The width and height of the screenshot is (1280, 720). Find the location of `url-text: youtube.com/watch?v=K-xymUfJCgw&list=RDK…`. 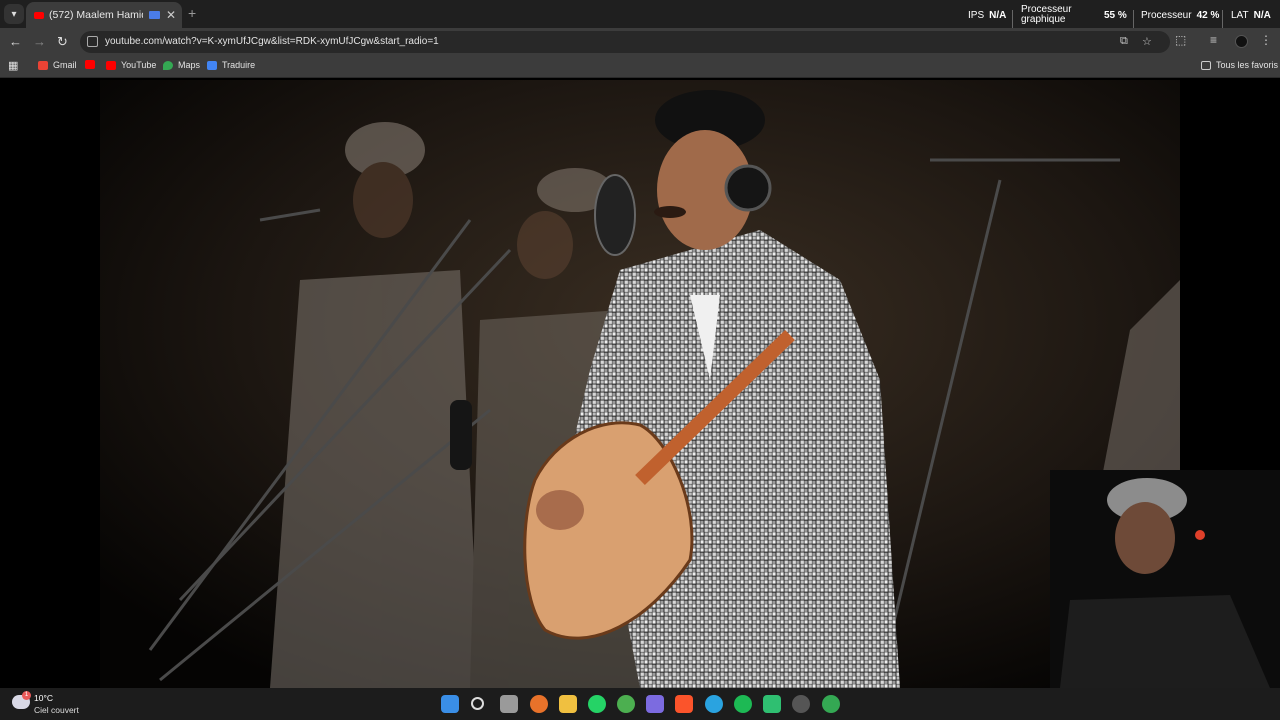

url-text: youtube.com/watch?v=K-xymUfJCgw&list=RDK… is located at coordinates (272, 41).